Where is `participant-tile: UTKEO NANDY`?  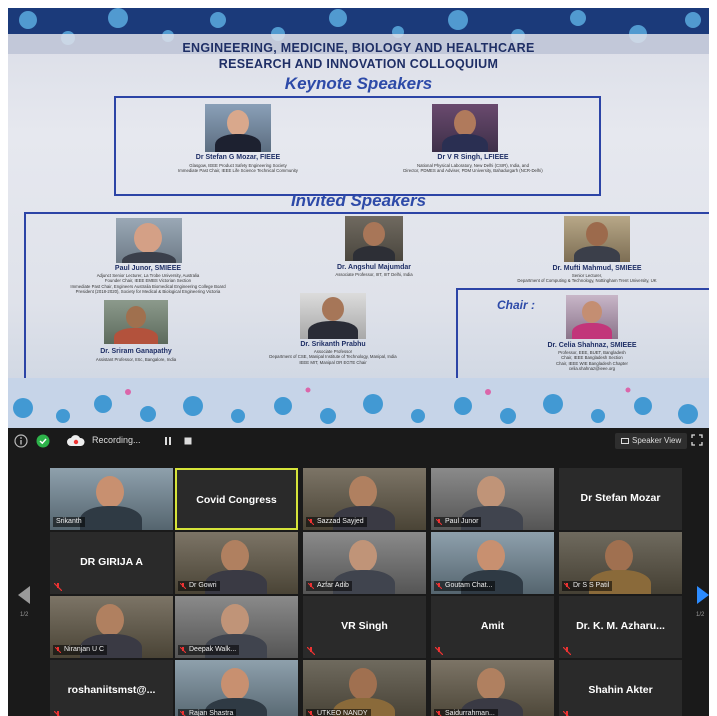 participant-tile: UTKEO NANDY is located at coordinates (364, 688).